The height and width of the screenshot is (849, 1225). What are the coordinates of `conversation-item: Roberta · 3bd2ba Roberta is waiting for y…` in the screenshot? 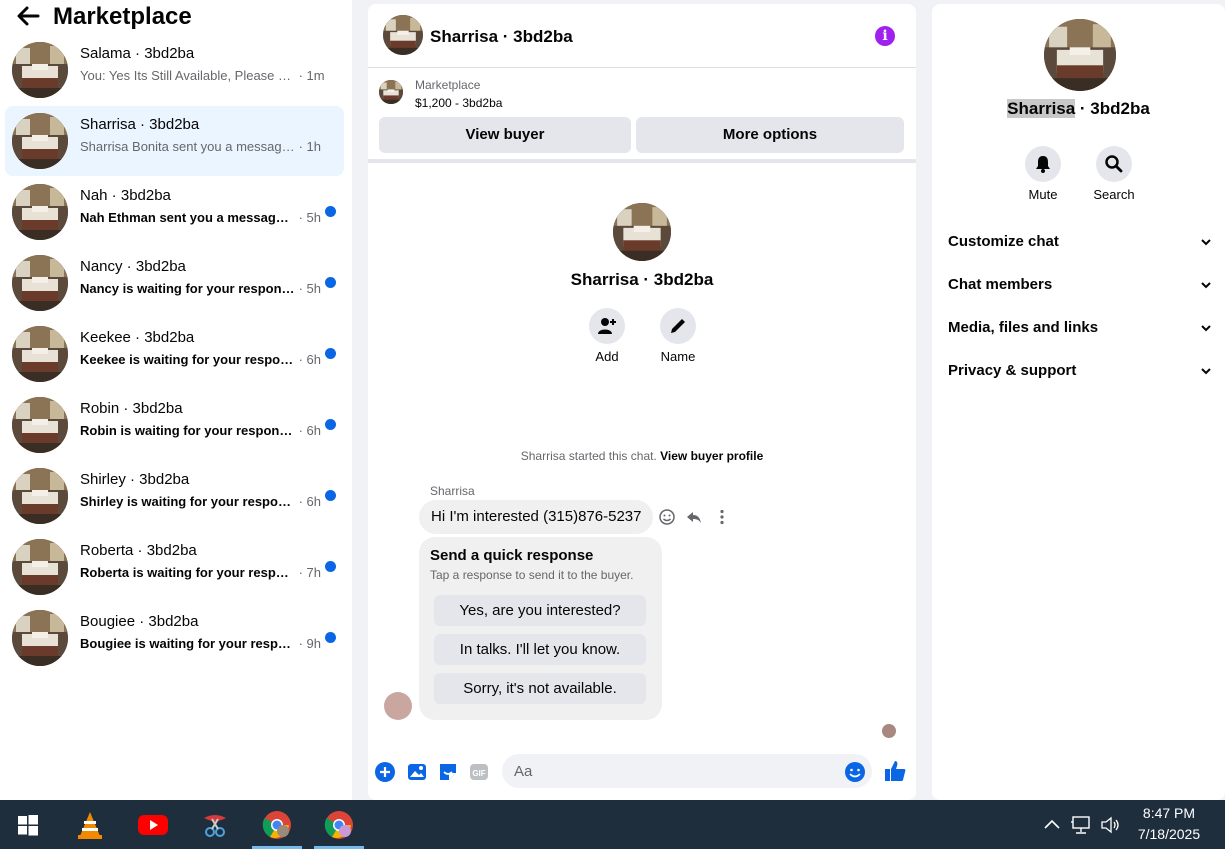 It's located at (174, 567).